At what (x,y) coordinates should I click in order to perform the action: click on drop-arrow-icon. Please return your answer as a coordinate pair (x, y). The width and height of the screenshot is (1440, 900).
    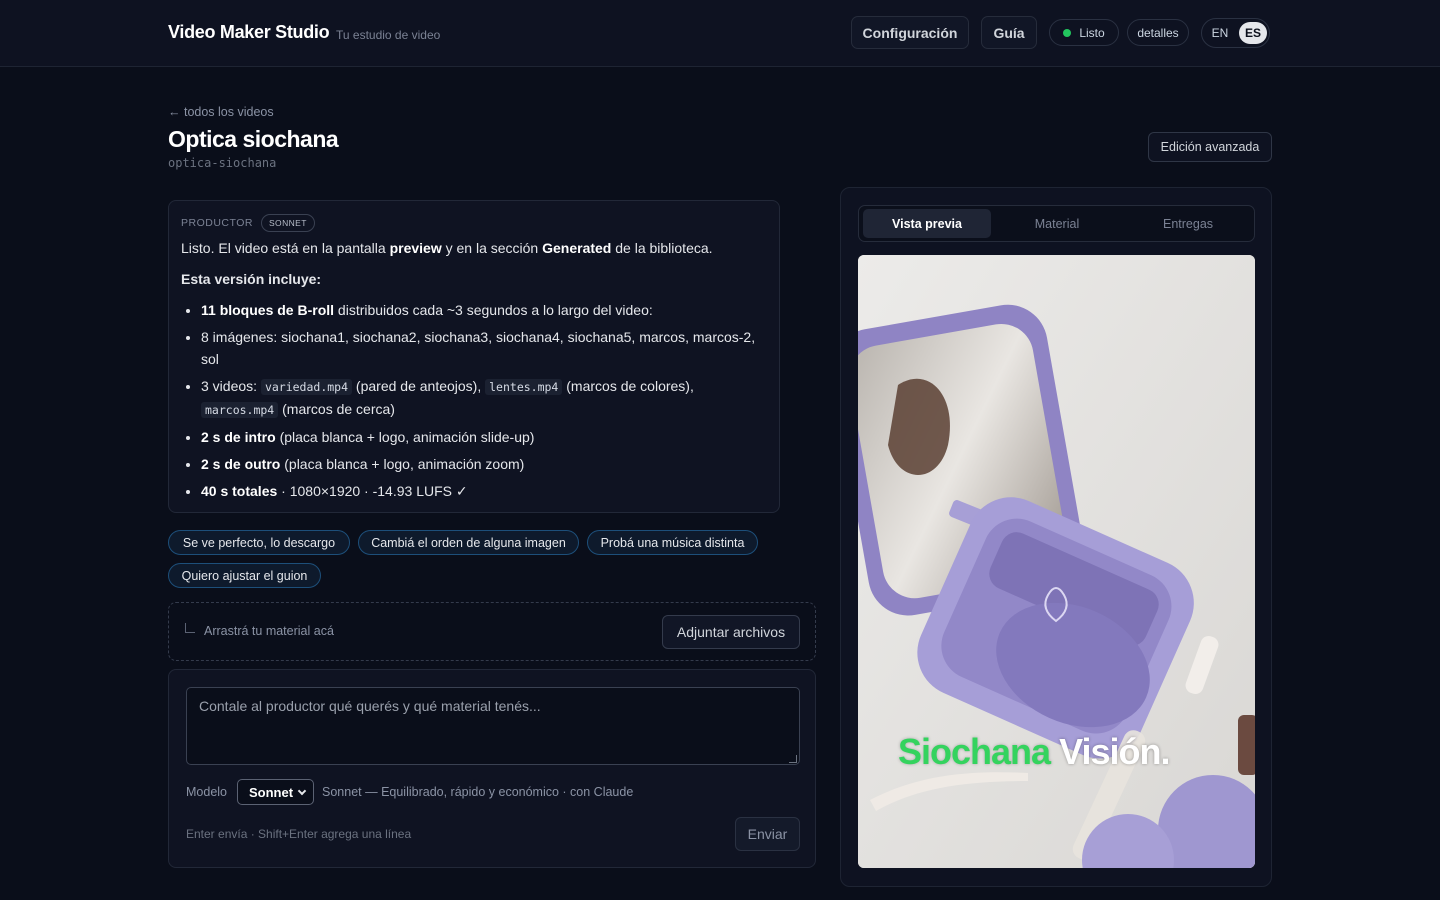
    Looking at the image, I should click on (190, 628).